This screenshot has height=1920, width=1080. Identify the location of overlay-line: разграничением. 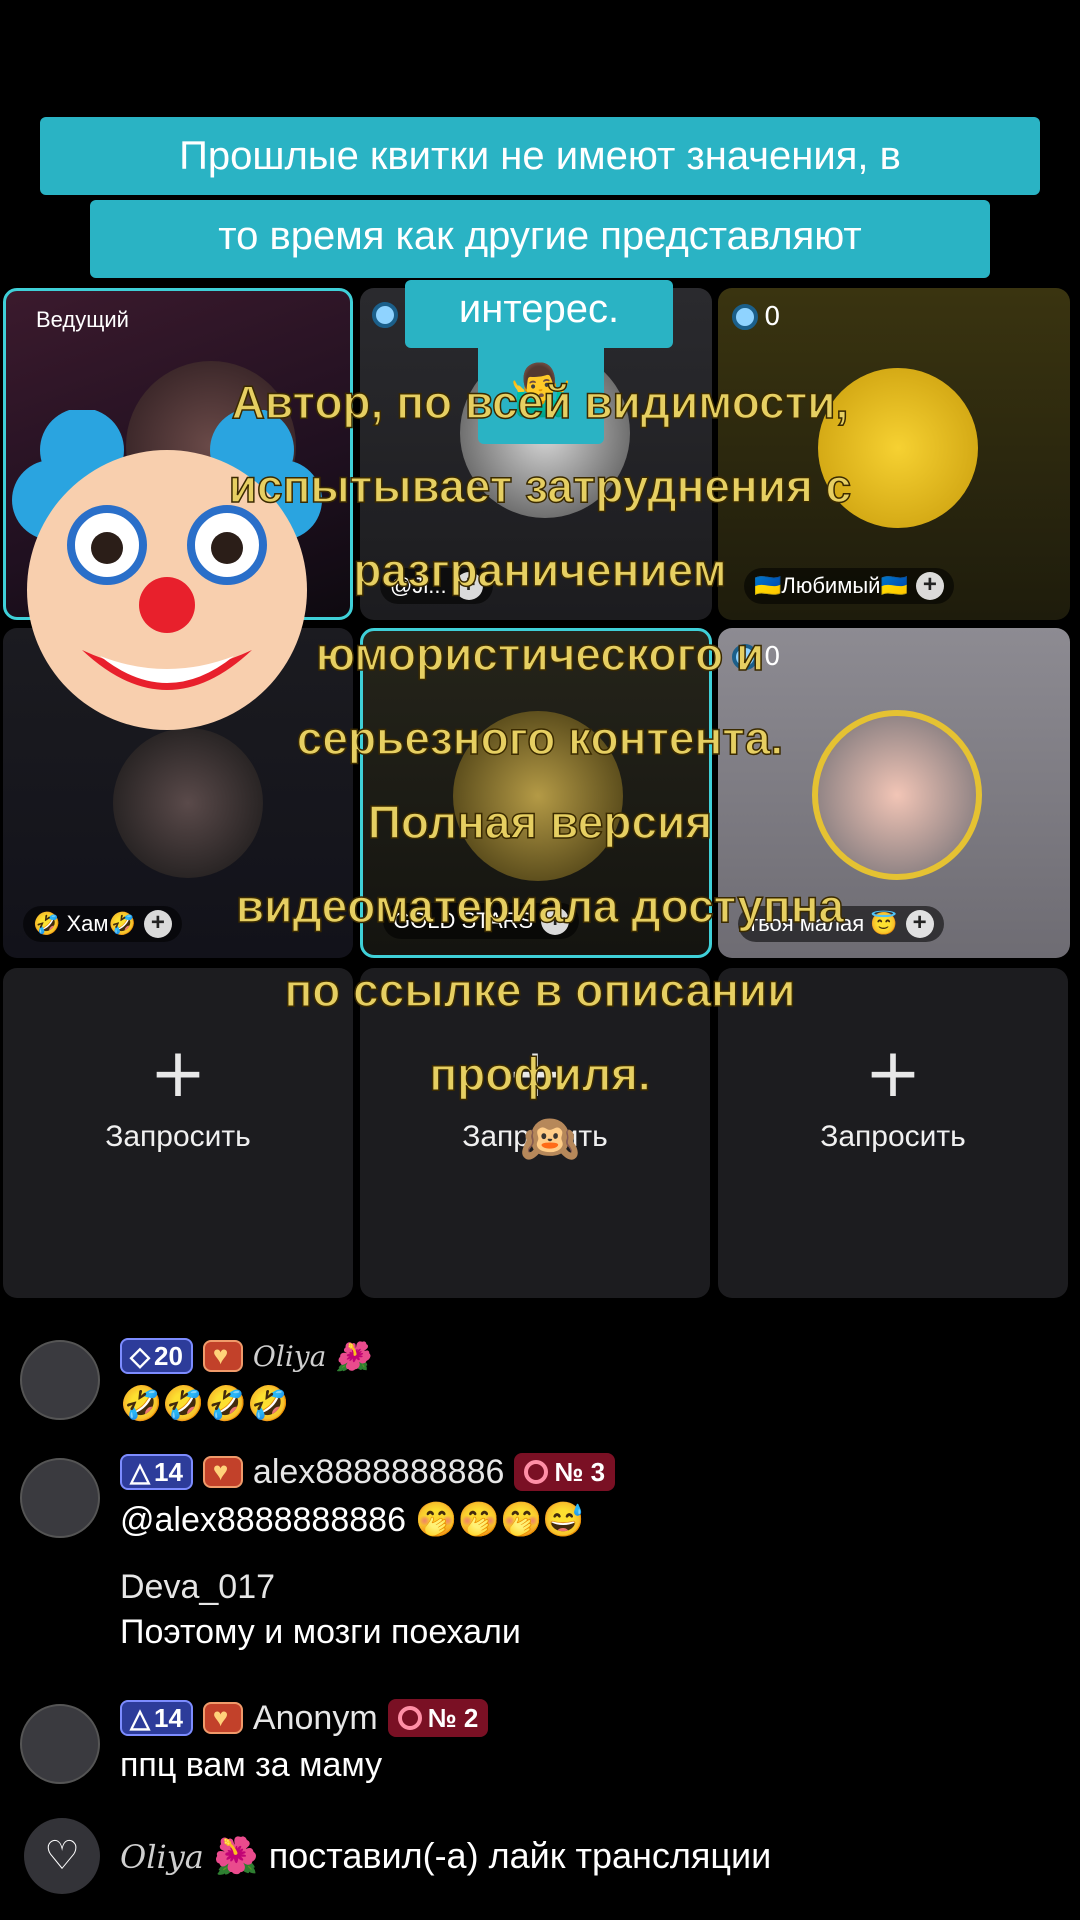
(540, 570).